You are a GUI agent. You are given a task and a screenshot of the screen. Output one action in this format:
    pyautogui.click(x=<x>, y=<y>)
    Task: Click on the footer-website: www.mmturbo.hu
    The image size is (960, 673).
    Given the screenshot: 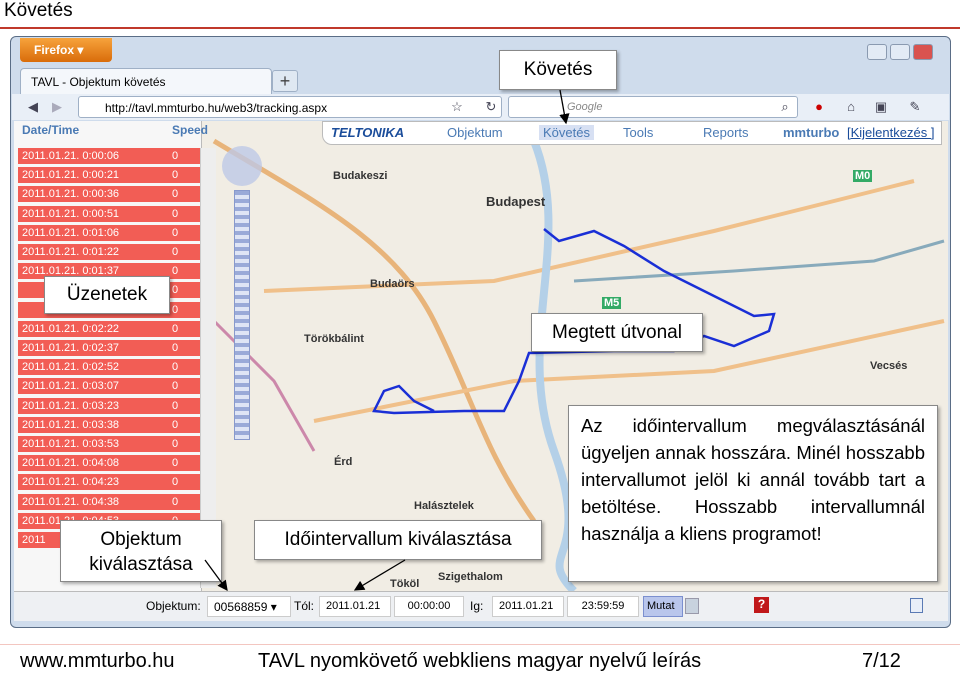 What is the action you would take?
    pyautogui.click(x=97, y=661)
    